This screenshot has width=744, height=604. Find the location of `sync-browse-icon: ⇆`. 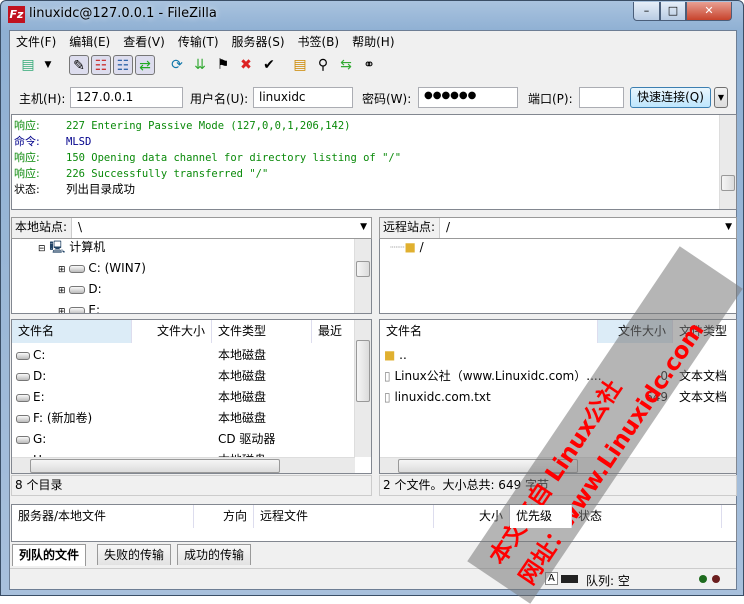

sync-browse-icon: ⇆ is located at coordinates (346, 65).